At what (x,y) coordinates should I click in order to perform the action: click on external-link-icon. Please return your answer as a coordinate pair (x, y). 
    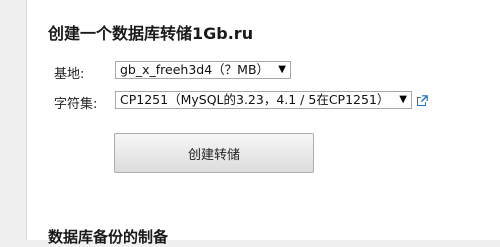
    Looking at the image, I should click on (422, 100).